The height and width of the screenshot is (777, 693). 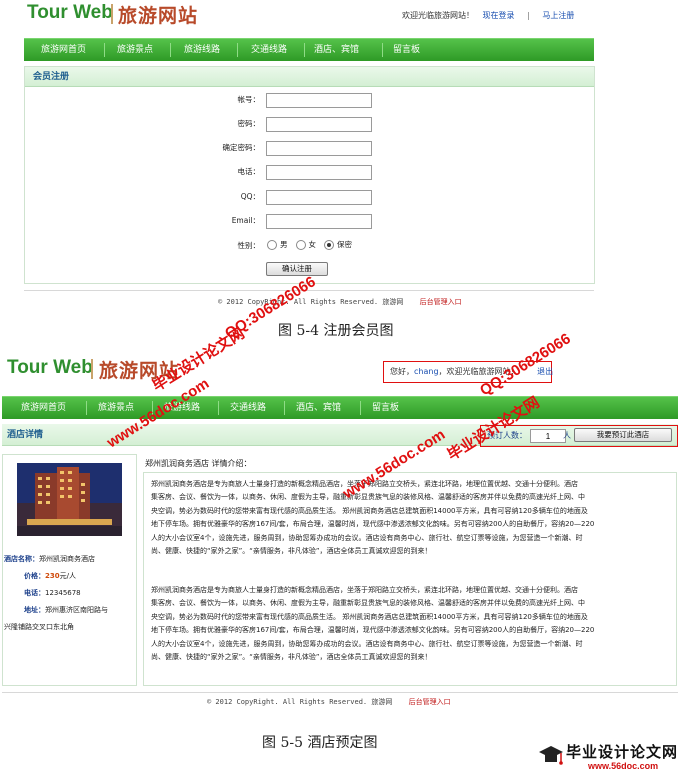 What do you see at coordinates (309, 77) in the screenshot?
I see `section-title: 会员注册` at bounding box center [309, 77].